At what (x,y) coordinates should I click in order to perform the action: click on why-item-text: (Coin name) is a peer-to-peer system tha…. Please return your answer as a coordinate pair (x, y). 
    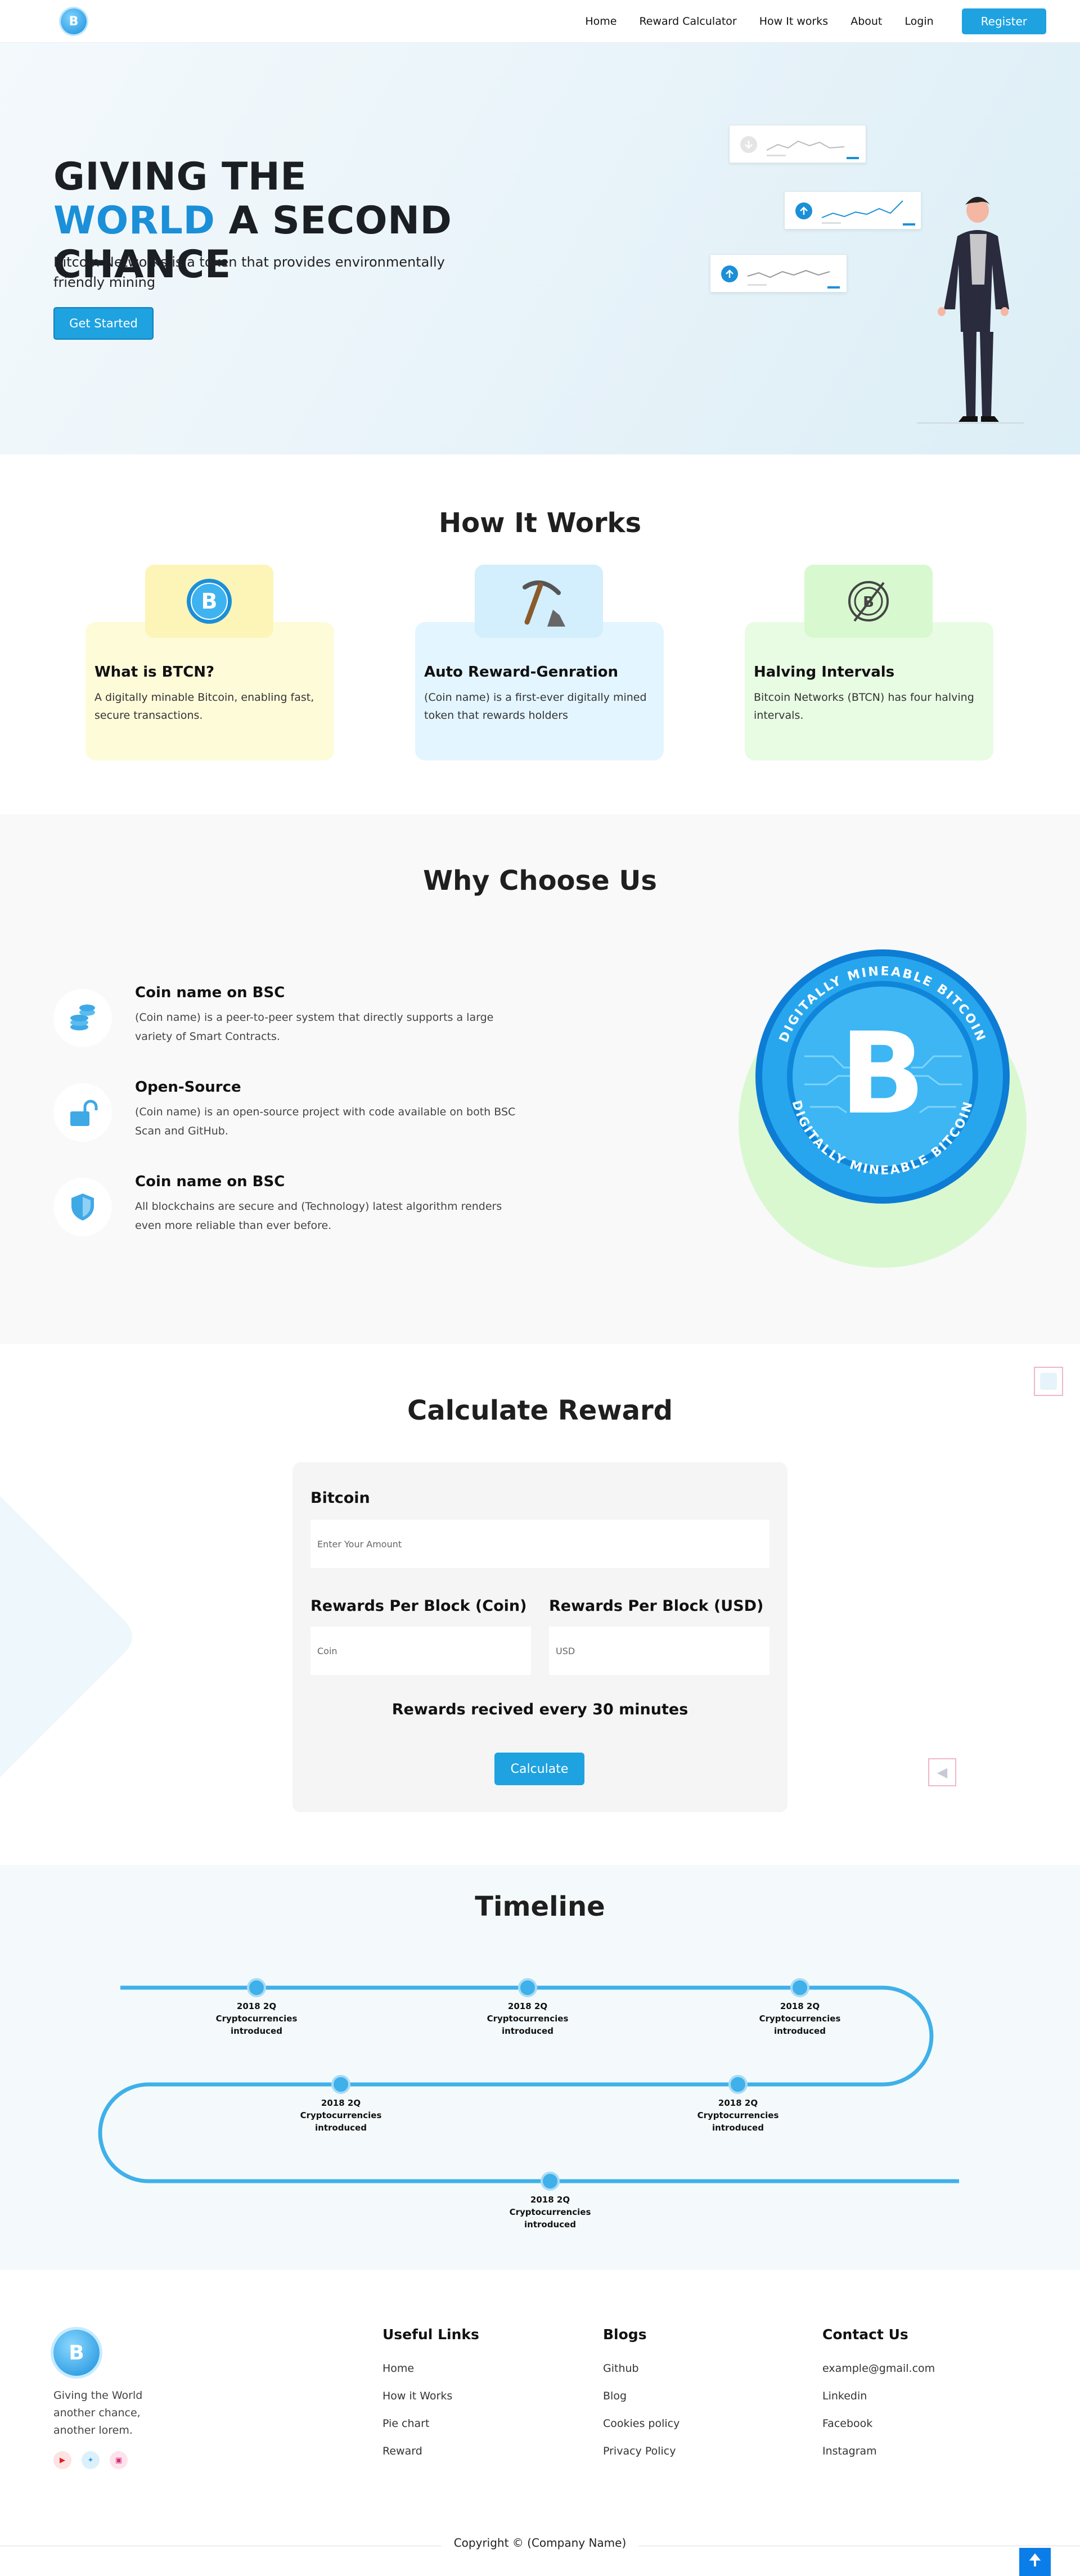
    Looking at the image, I should click on (314, 1027).